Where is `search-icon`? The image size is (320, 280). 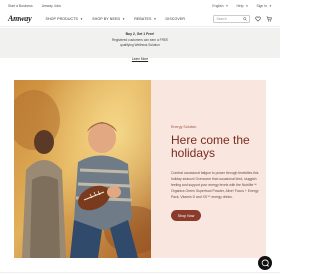 search-icon is located at coordinates (244, 18).